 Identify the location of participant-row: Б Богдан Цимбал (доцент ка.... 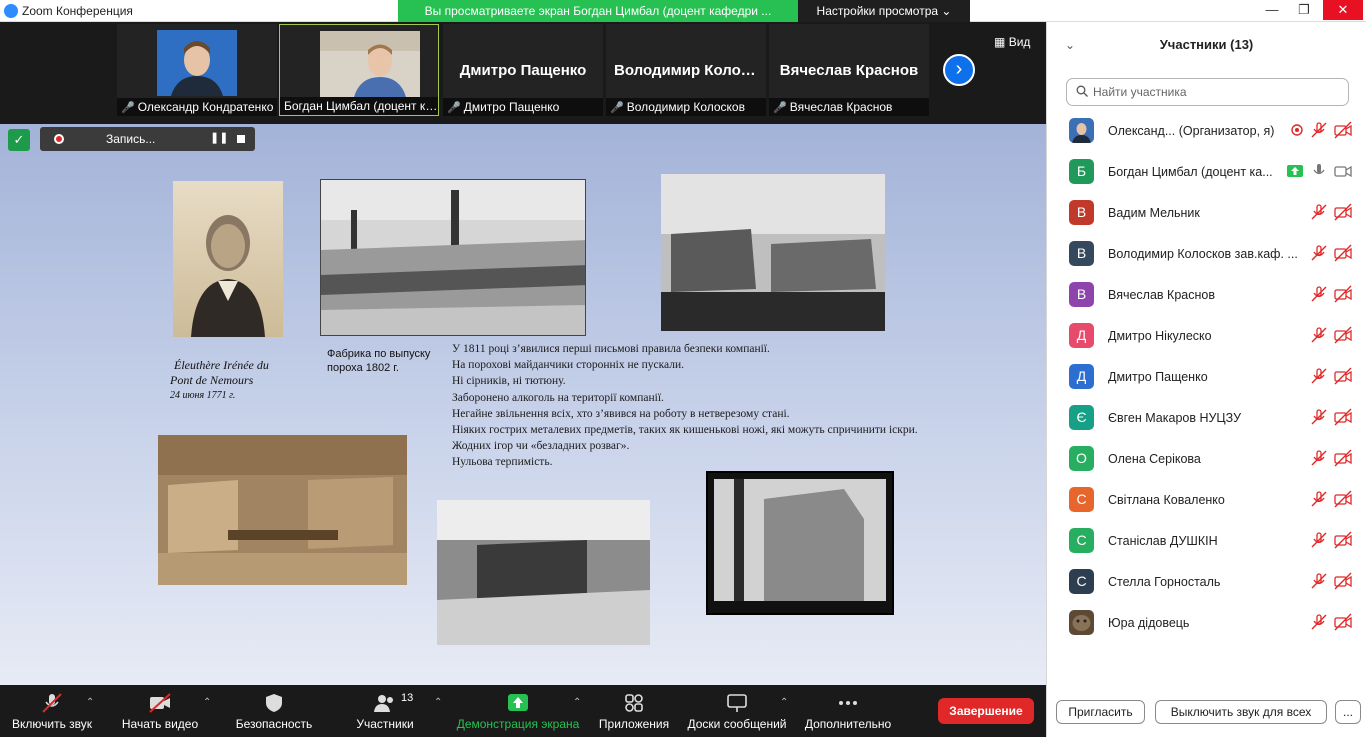
(1206, 175).